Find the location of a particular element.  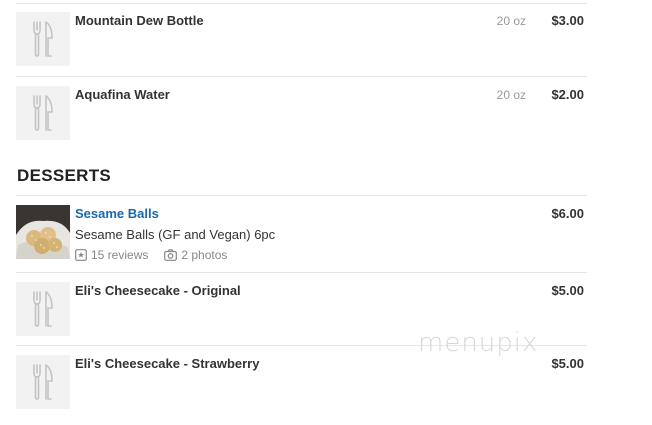

item-name: Eli's Cheesecake - Strawberry is located at coordinates (167, 363).